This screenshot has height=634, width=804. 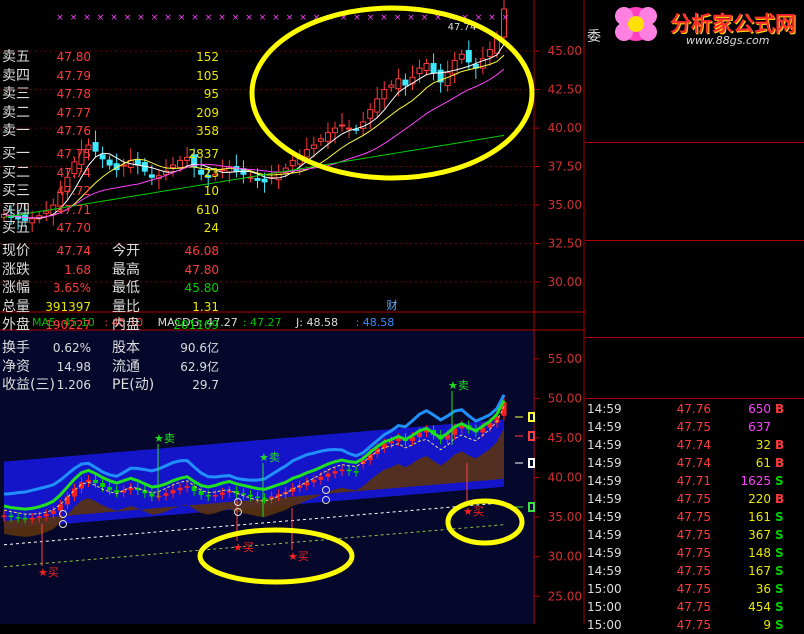 What do you see at coordinates (73, 131) in the screenshot?
I see `ask-price: 47.76` at bounding box center [73, 131].